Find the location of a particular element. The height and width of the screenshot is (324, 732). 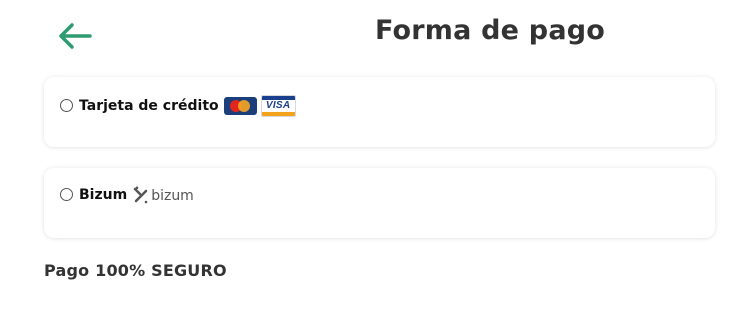

bizum-logo: bizum is located at coordinates (163, 195).